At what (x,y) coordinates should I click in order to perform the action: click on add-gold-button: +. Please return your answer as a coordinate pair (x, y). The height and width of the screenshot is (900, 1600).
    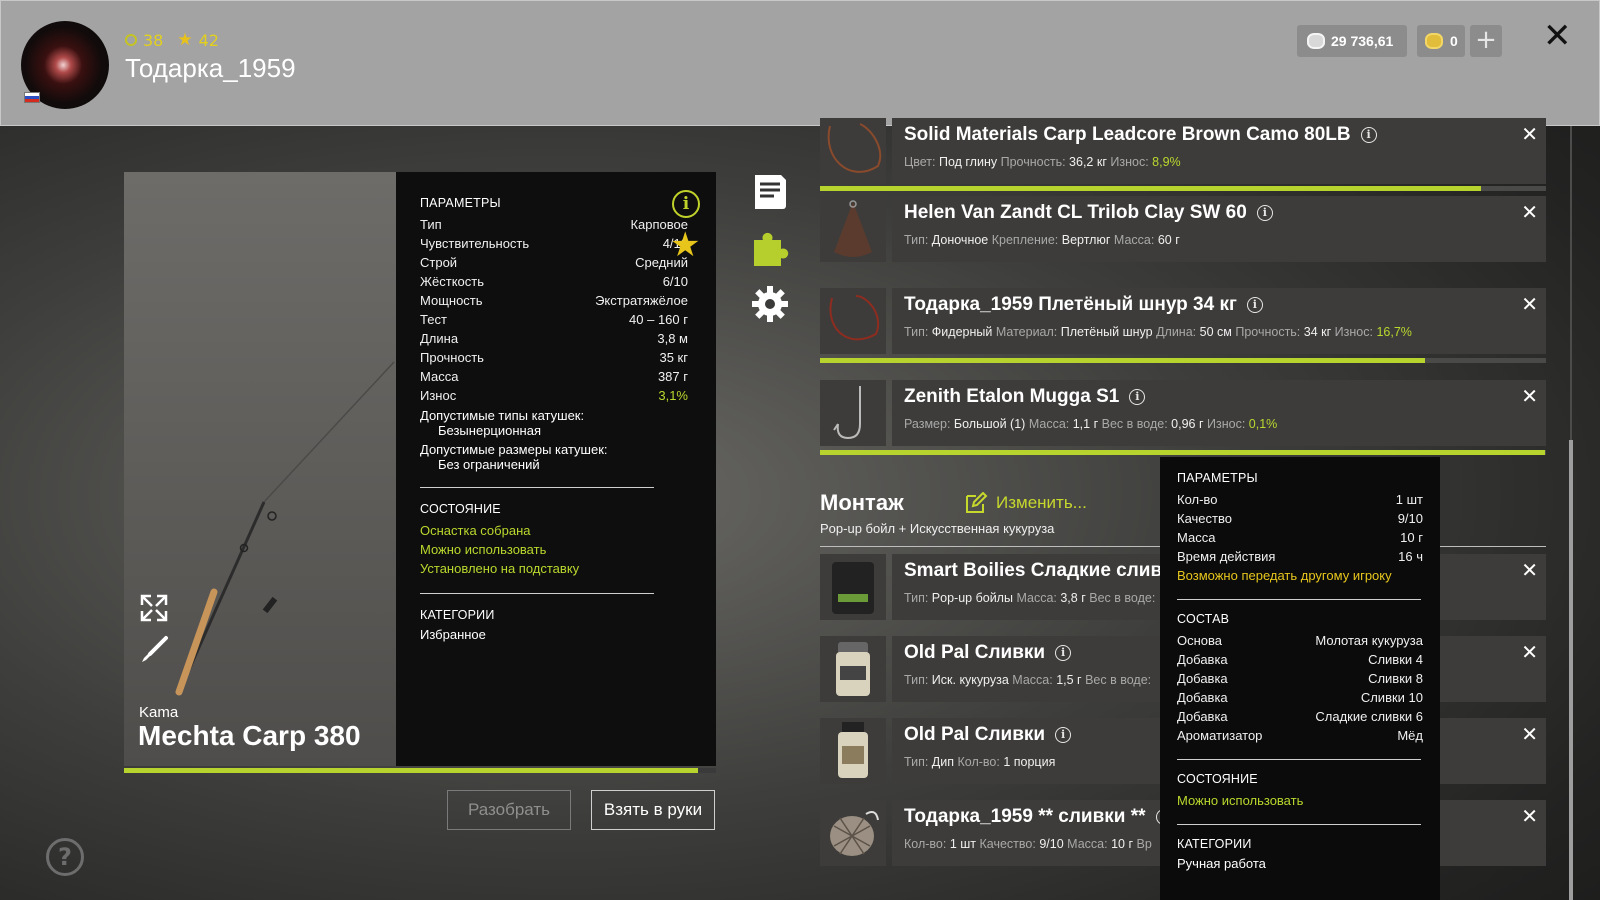
    Looking at the image, I should click on (1486, 41).